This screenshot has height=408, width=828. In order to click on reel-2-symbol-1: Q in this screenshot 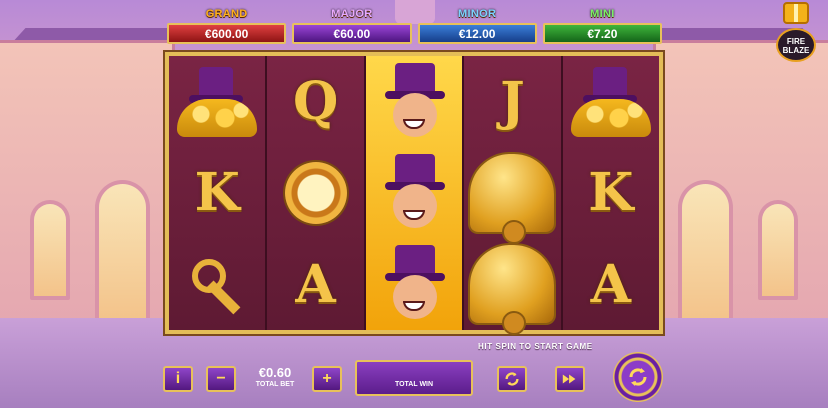, I will do `click(315, 101)`.